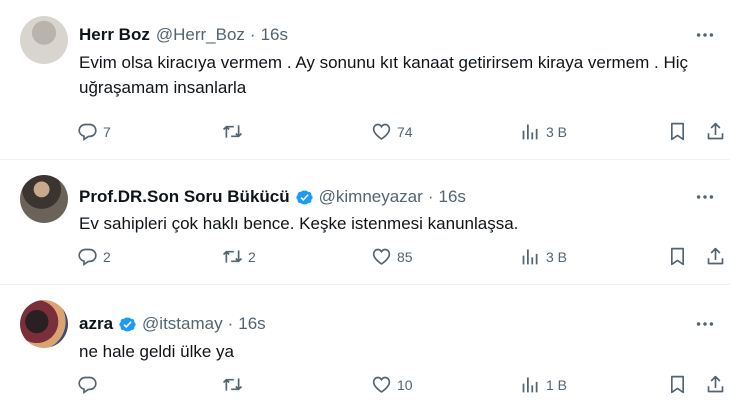 Image resolution: width=730 pixels, height=420 pixels. Describe the element at coordinates (114, 35) in the screenshot. I see `display-name: Herr Boz` at that location.